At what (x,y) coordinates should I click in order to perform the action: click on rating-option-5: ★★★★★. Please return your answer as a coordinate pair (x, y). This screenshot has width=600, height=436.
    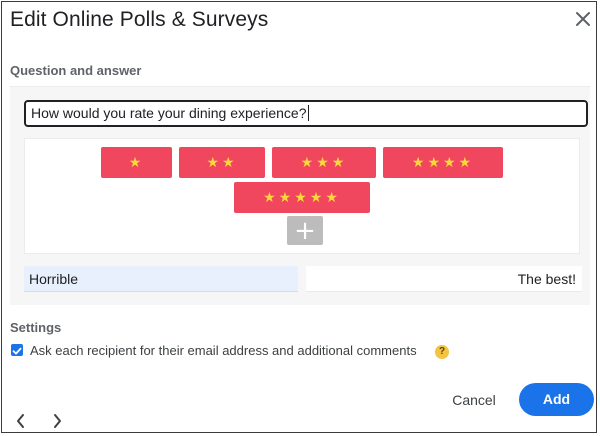
    Looking at the image, I should click on (302, 197).